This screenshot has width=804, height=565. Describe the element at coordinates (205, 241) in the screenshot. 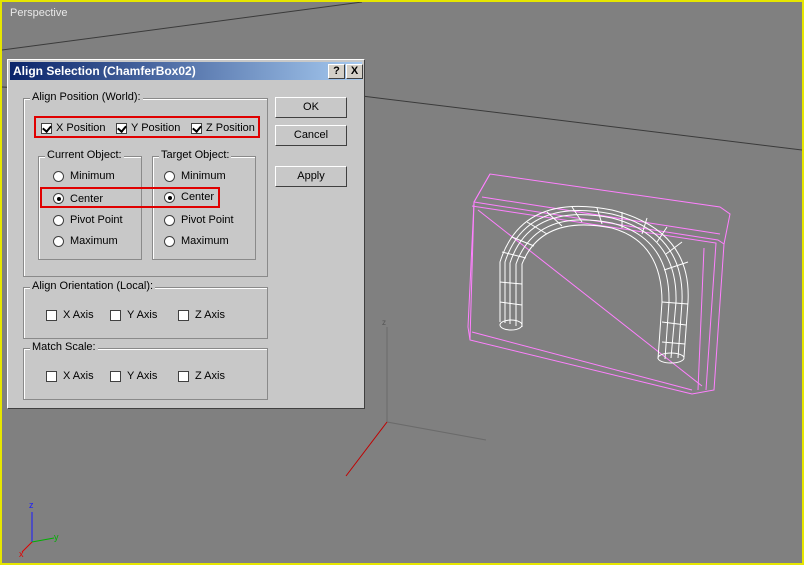

I see `target-maximum-label: Maximum` at that location.